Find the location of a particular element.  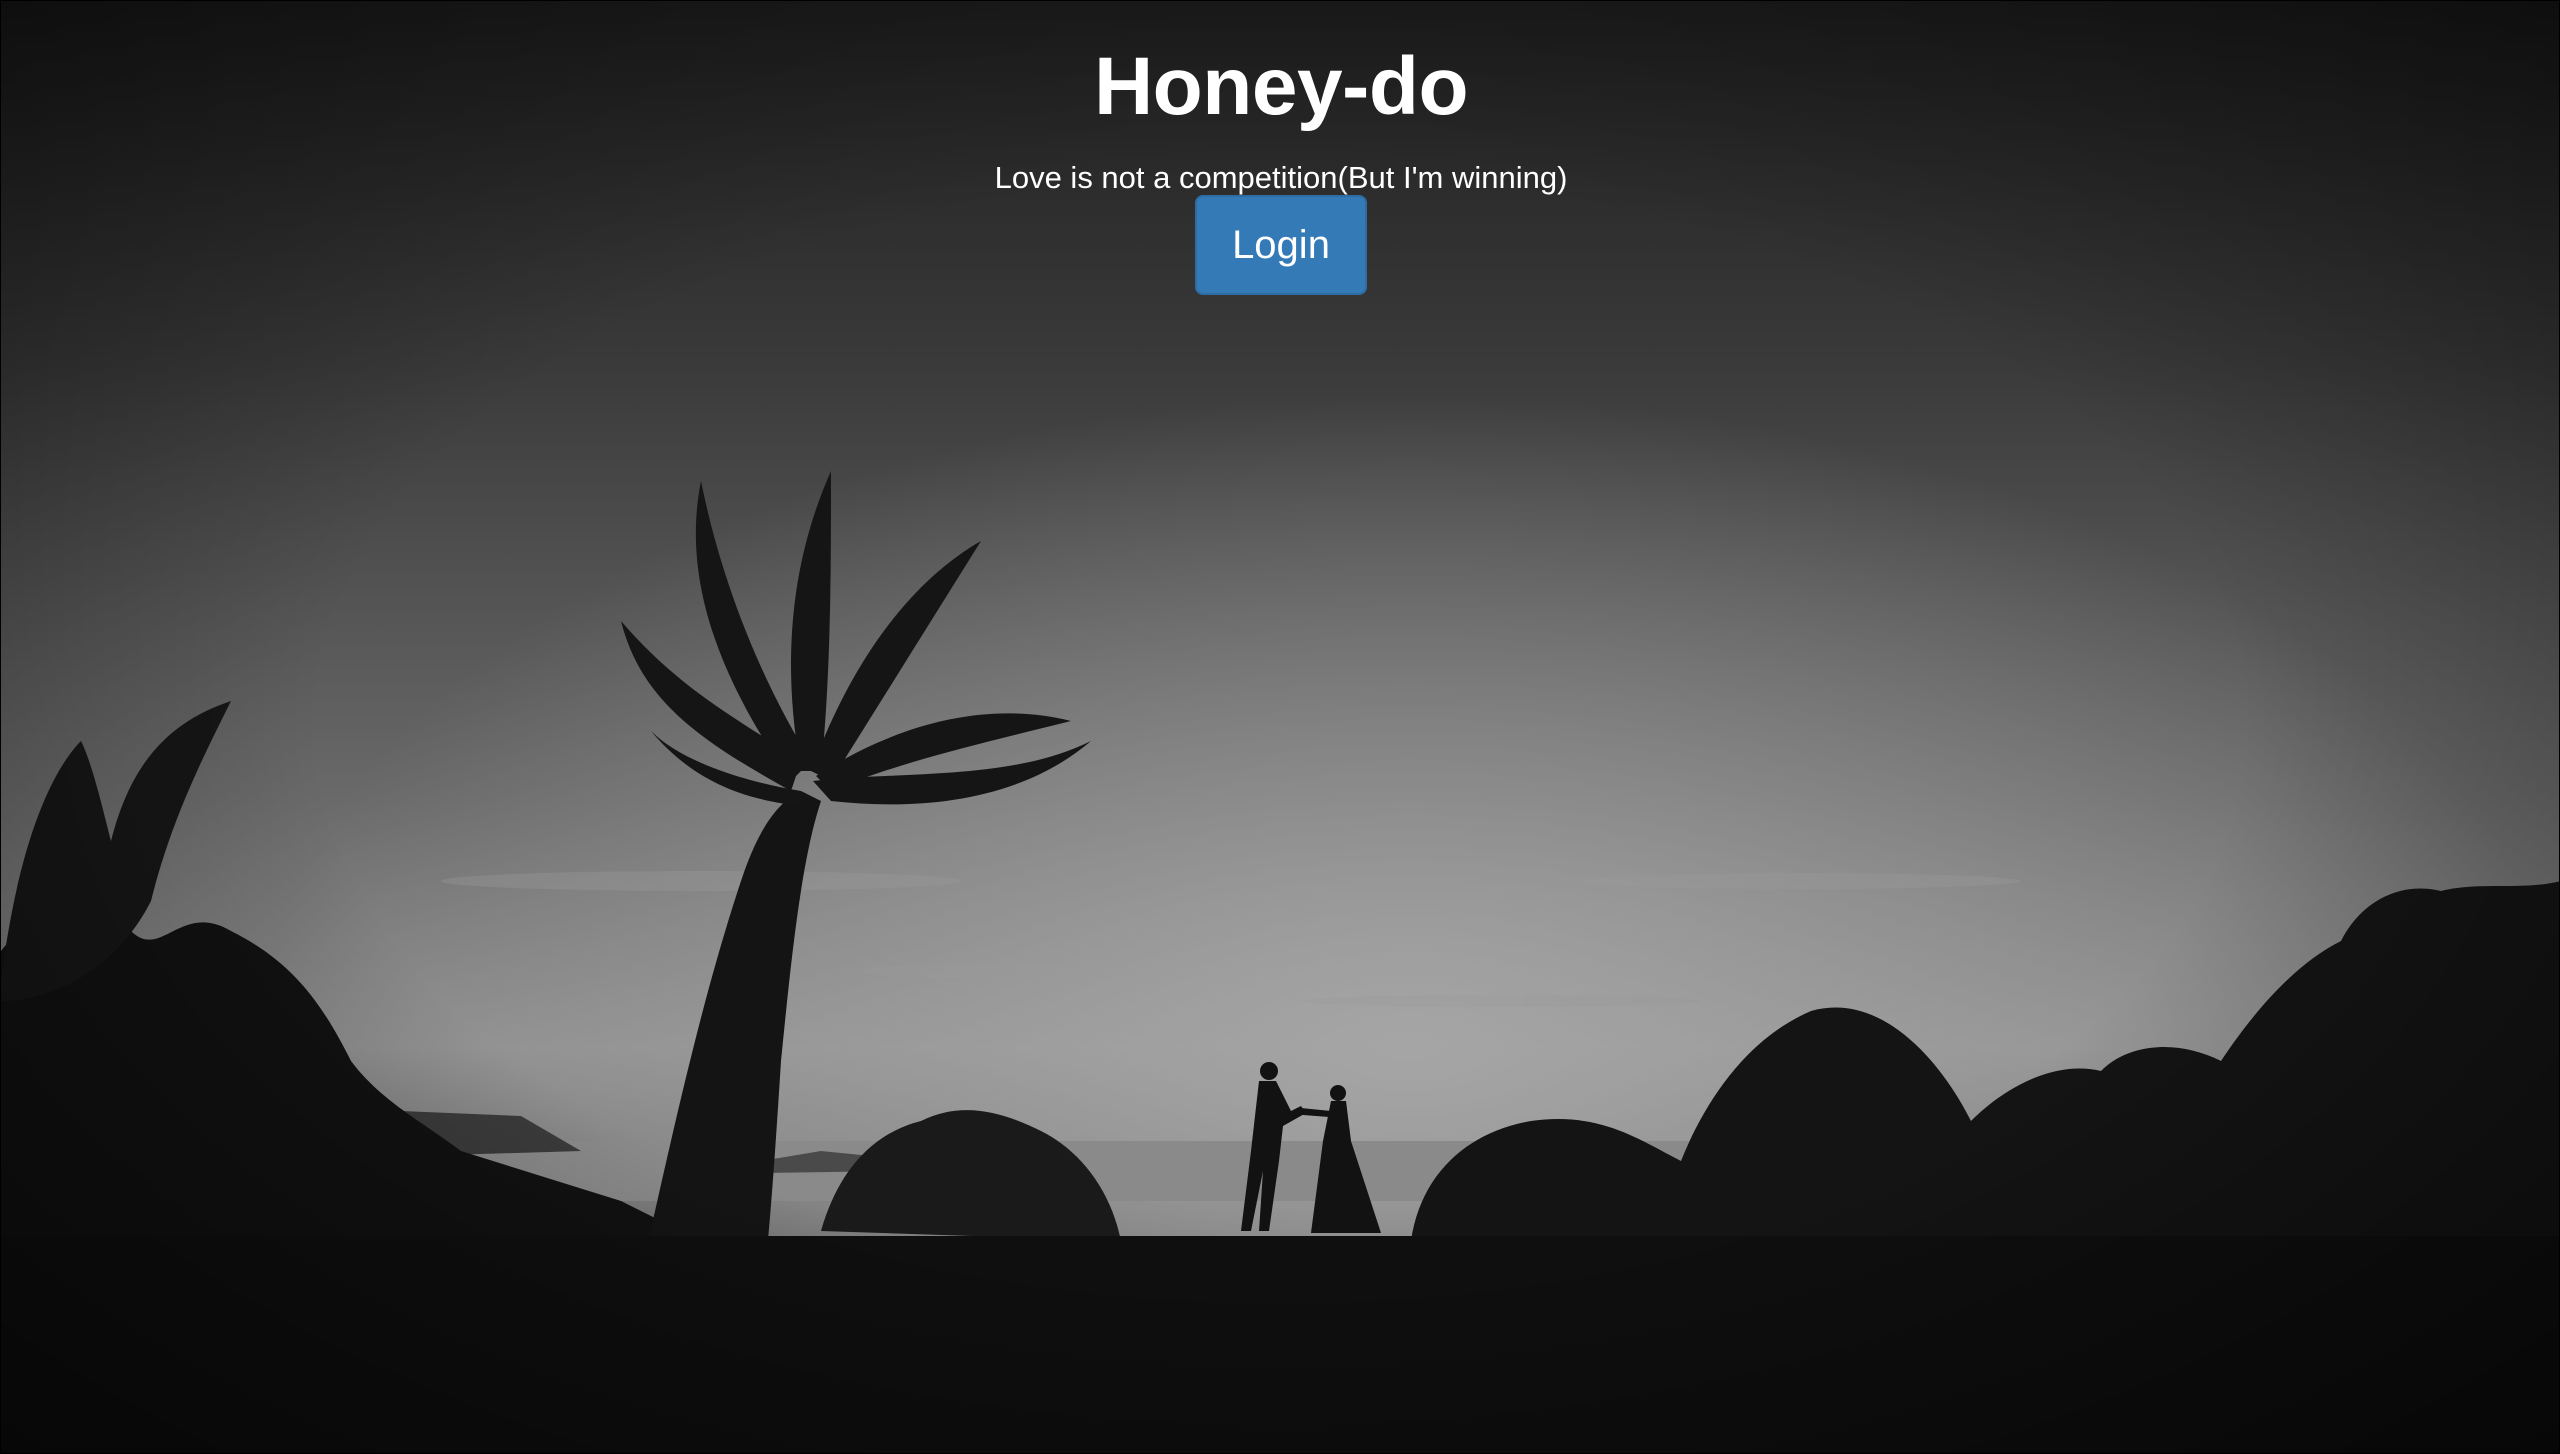

login-button: Login is located at coordinates (1281, 245).